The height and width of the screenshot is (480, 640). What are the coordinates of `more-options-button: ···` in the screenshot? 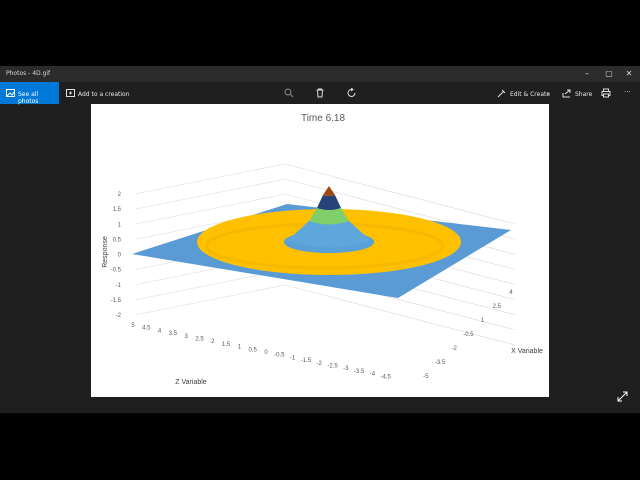 It's located at (627, 92).